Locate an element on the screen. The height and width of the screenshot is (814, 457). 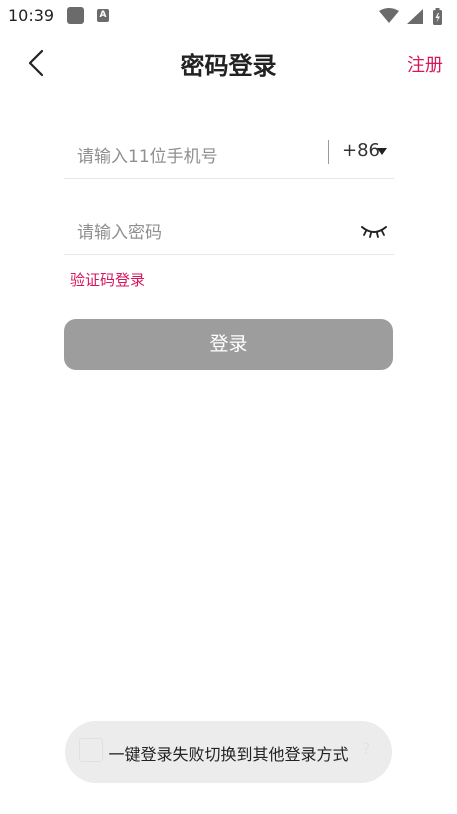
signal-icon is located at coordinates (415, 16).